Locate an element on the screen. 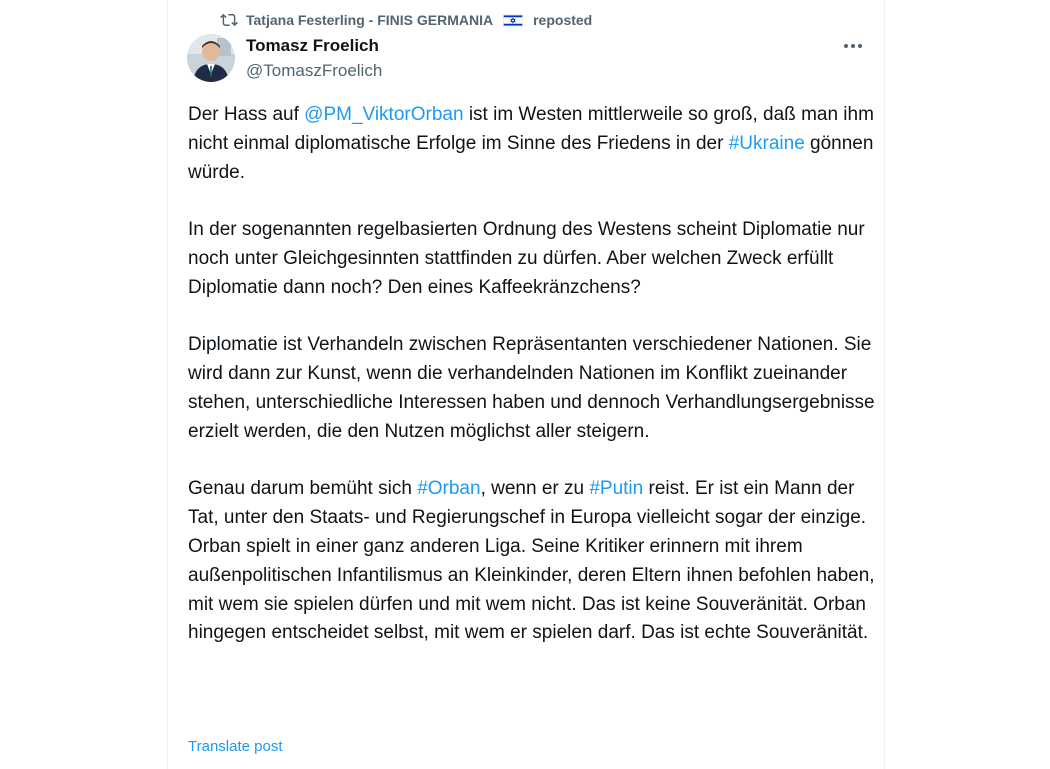  text-segment: Genau darum bemüht sich is located at coordinates (303, 489).